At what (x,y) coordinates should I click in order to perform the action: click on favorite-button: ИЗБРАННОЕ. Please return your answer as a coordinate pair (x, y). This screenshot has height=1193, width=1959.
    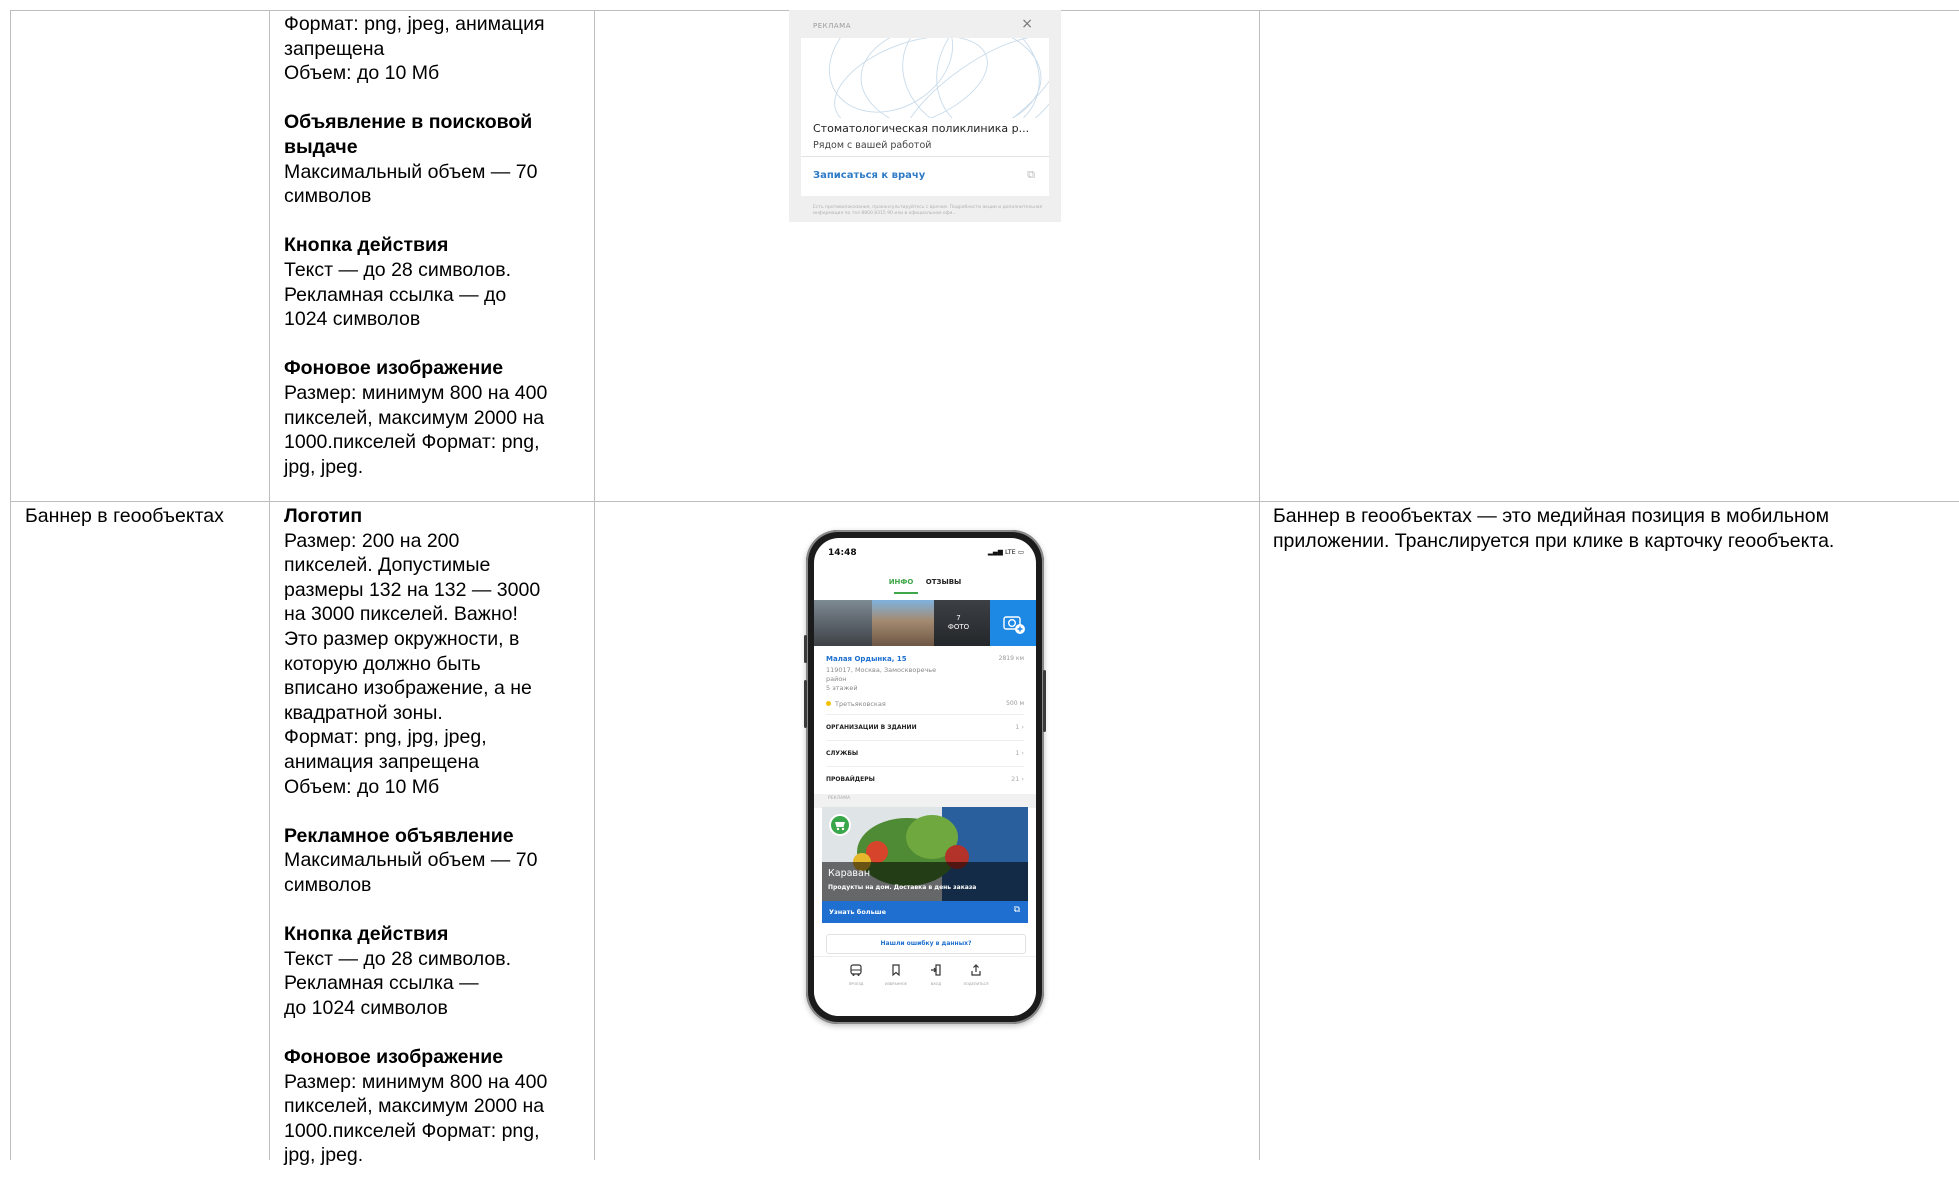
    Looking at the image, I should click on (896, 974).